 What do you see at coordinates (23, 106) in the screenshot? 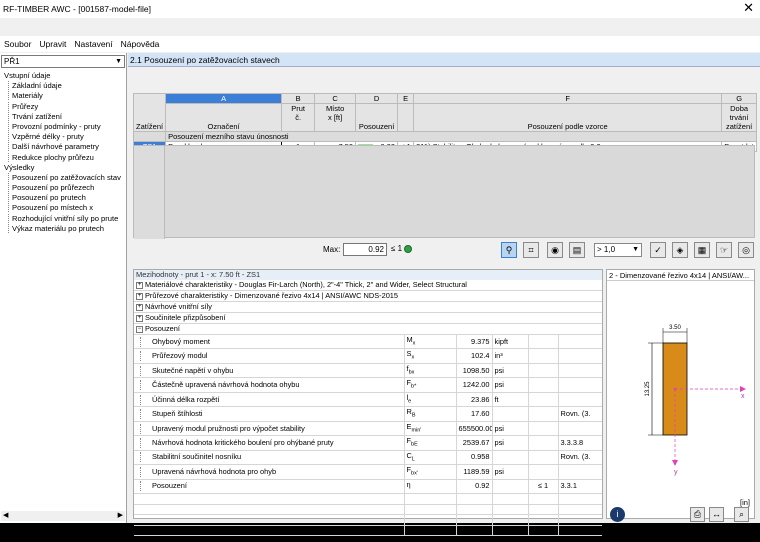
I see `tree-item-label: Průřezy` at bounding box center [23, 106].